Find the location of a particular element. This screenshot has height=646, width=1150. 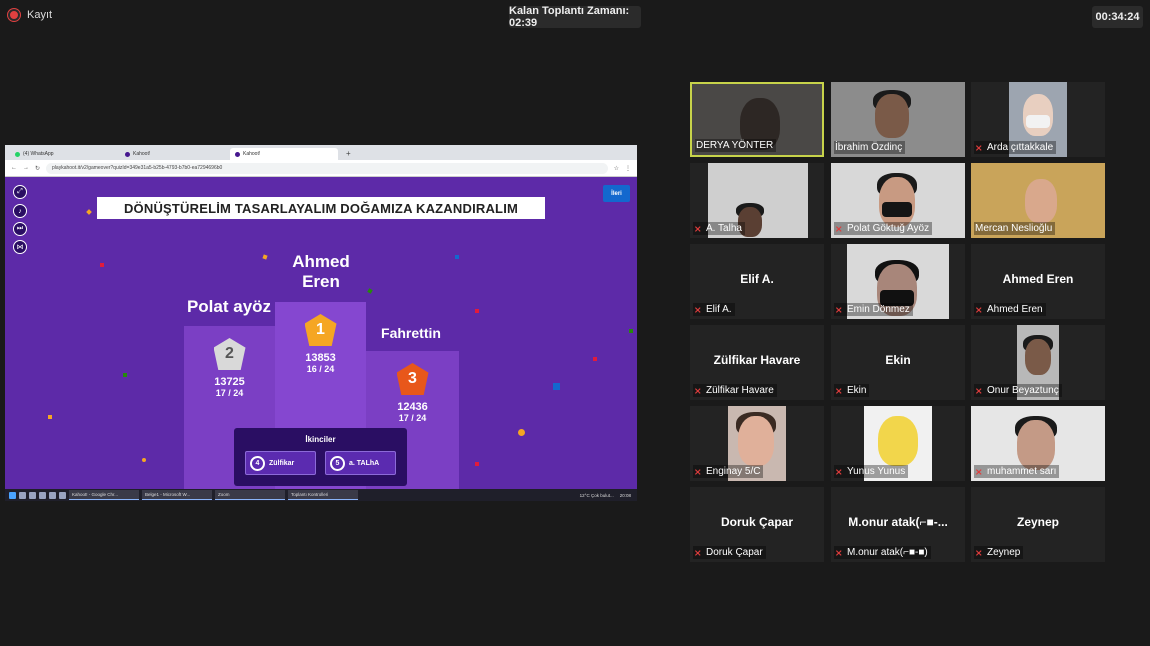

participant-tile: Doruk Çapar ⨯ Doruk Çapar is located at coordinates (757, 524).